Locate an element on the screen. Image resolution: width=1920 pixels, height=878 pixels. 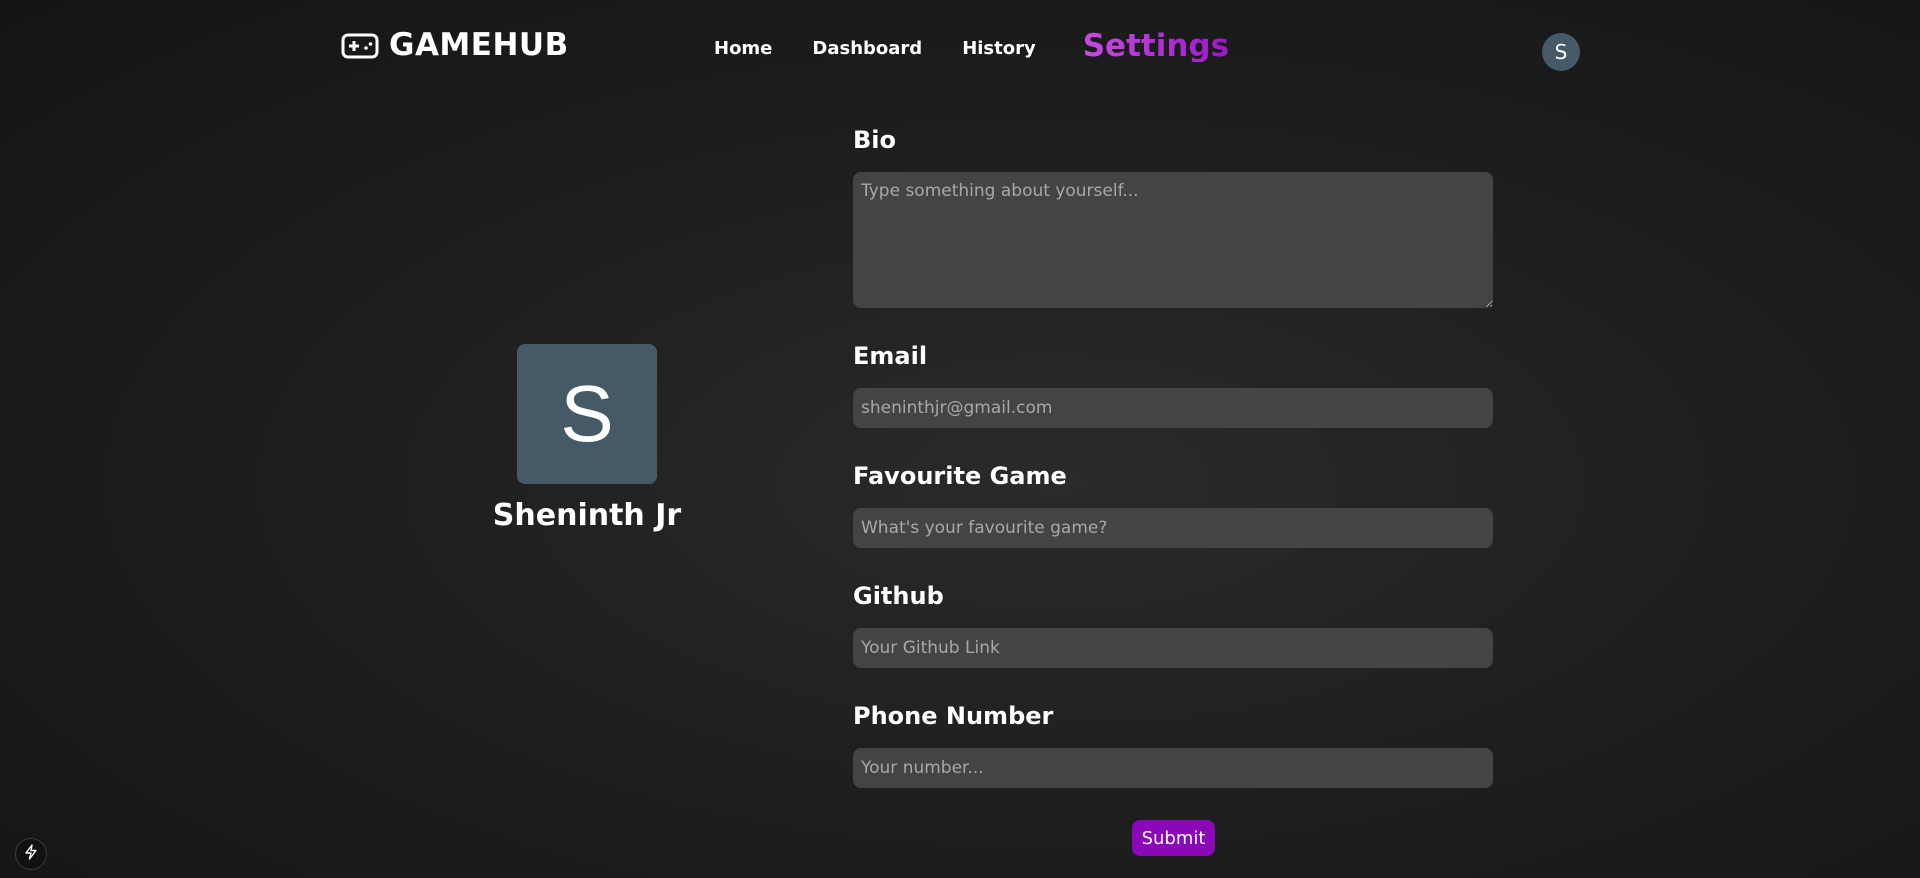
lightning-icon is located at coordinates (31, 854).